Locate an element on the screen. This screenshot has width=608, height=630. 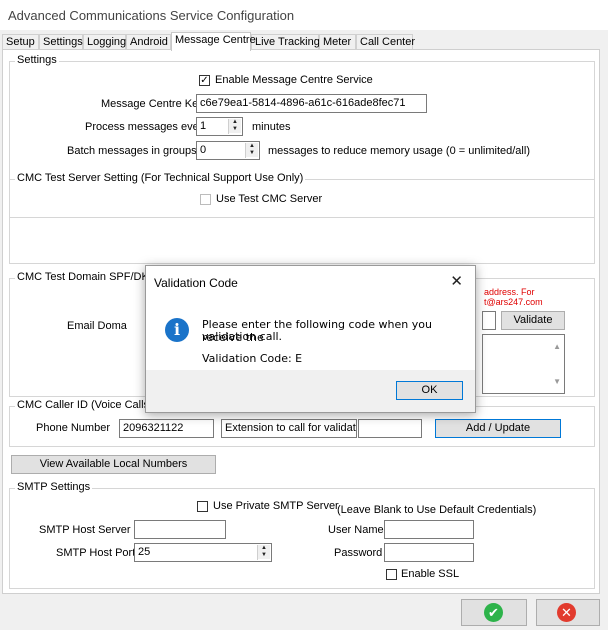
x-circle-icon: ✕ is located at coordinates (566, 612).